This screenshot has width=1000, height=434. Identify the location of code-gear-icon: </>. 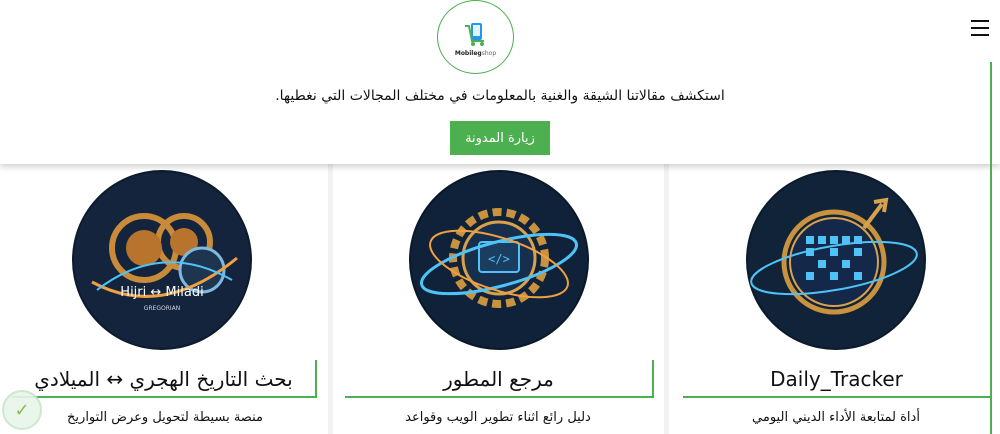
(499, 260).